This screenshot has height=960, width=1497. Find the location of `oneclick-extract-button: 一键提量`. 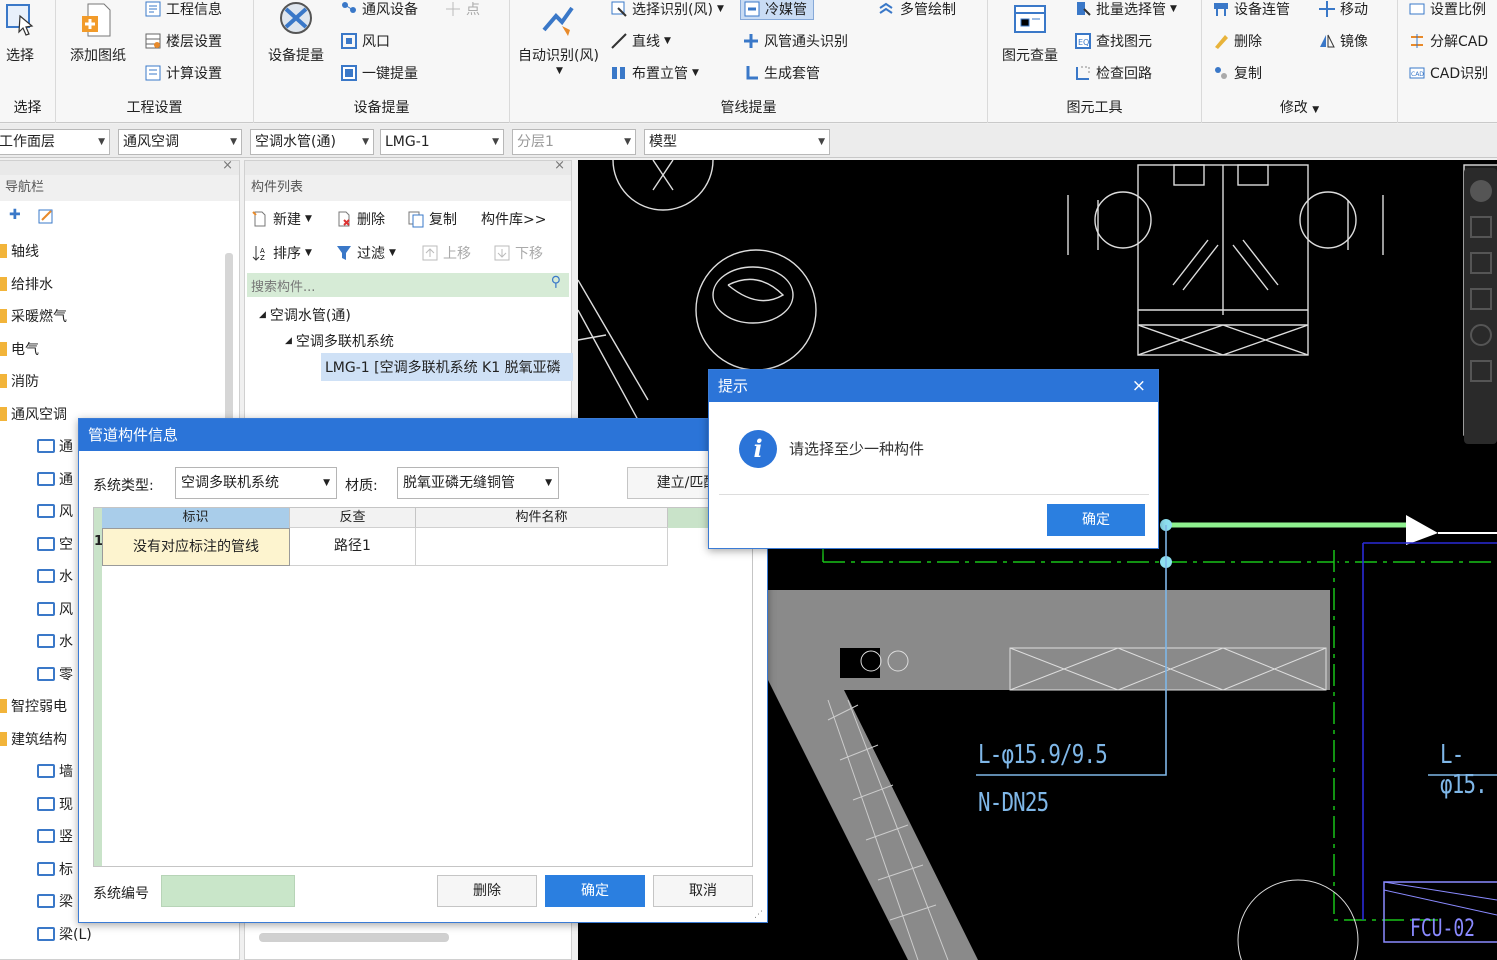

oneclick-extract-button: 一键提量 is located at coordinates (379, 73).